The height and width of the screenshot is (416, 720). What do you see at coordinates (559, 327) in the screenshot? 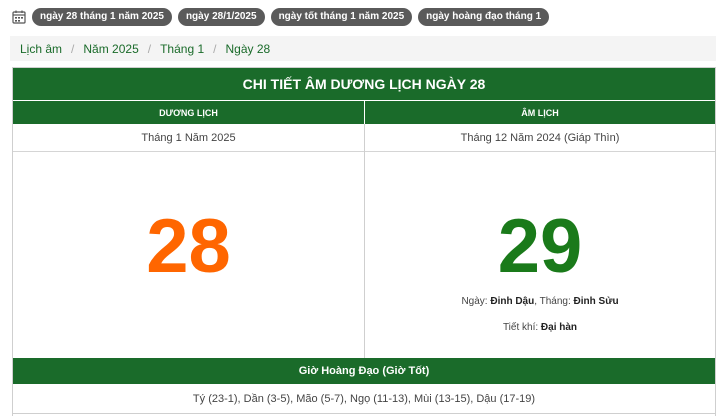
I see `solar-term-value: Đại hàn` at bounding box center [559, 327].